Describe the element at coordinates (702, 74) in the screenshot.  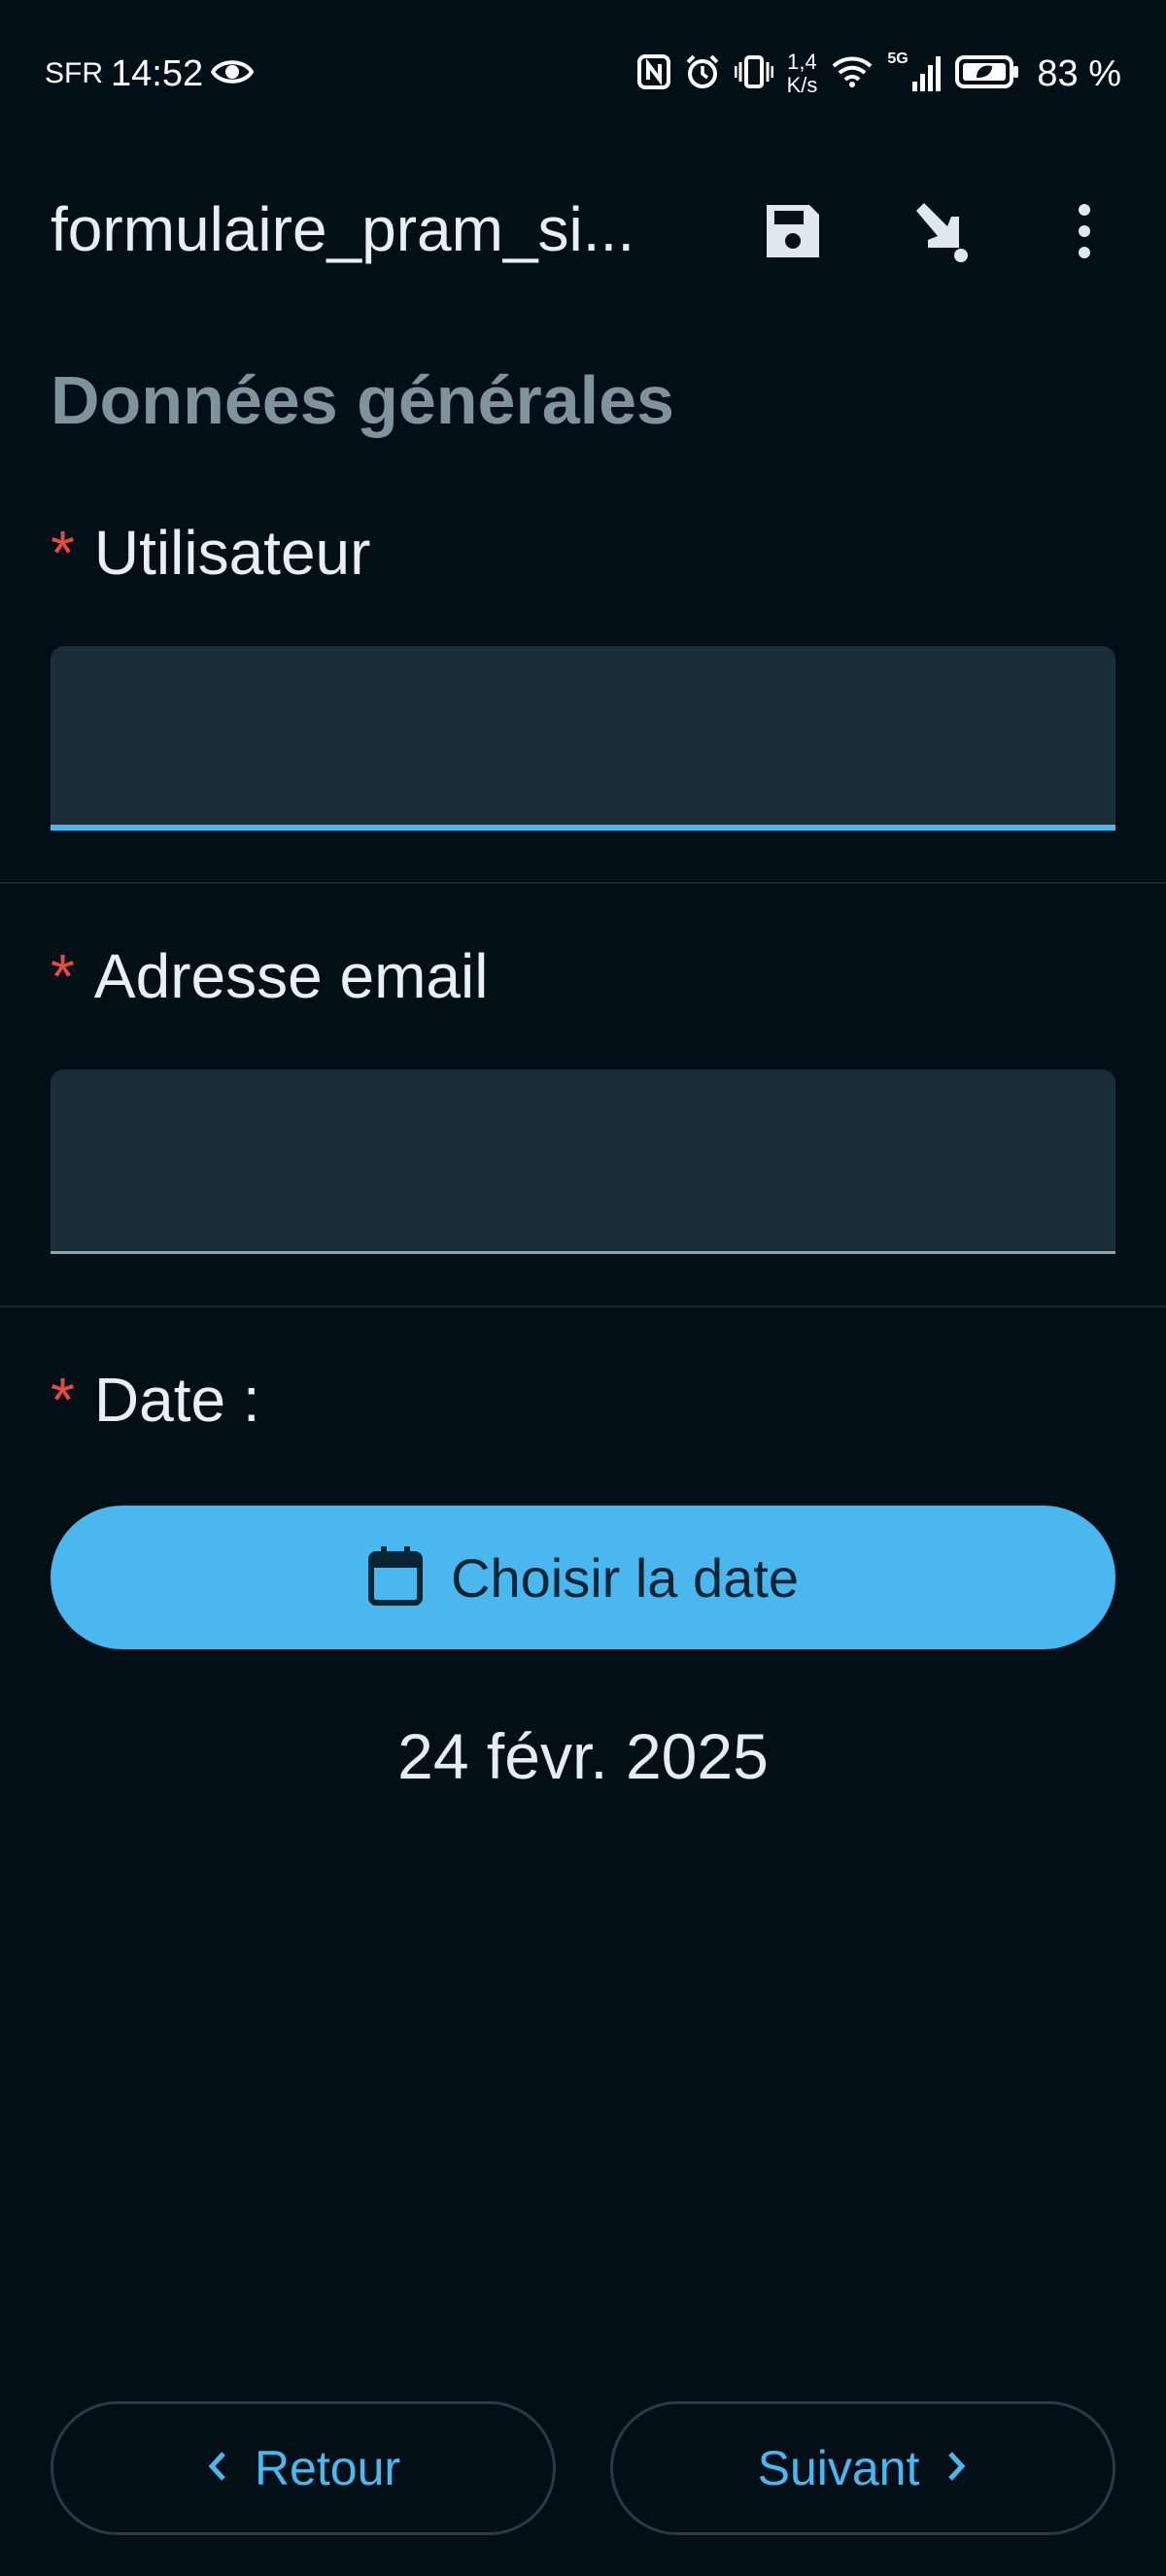
I see `alarm-icon` at that location.